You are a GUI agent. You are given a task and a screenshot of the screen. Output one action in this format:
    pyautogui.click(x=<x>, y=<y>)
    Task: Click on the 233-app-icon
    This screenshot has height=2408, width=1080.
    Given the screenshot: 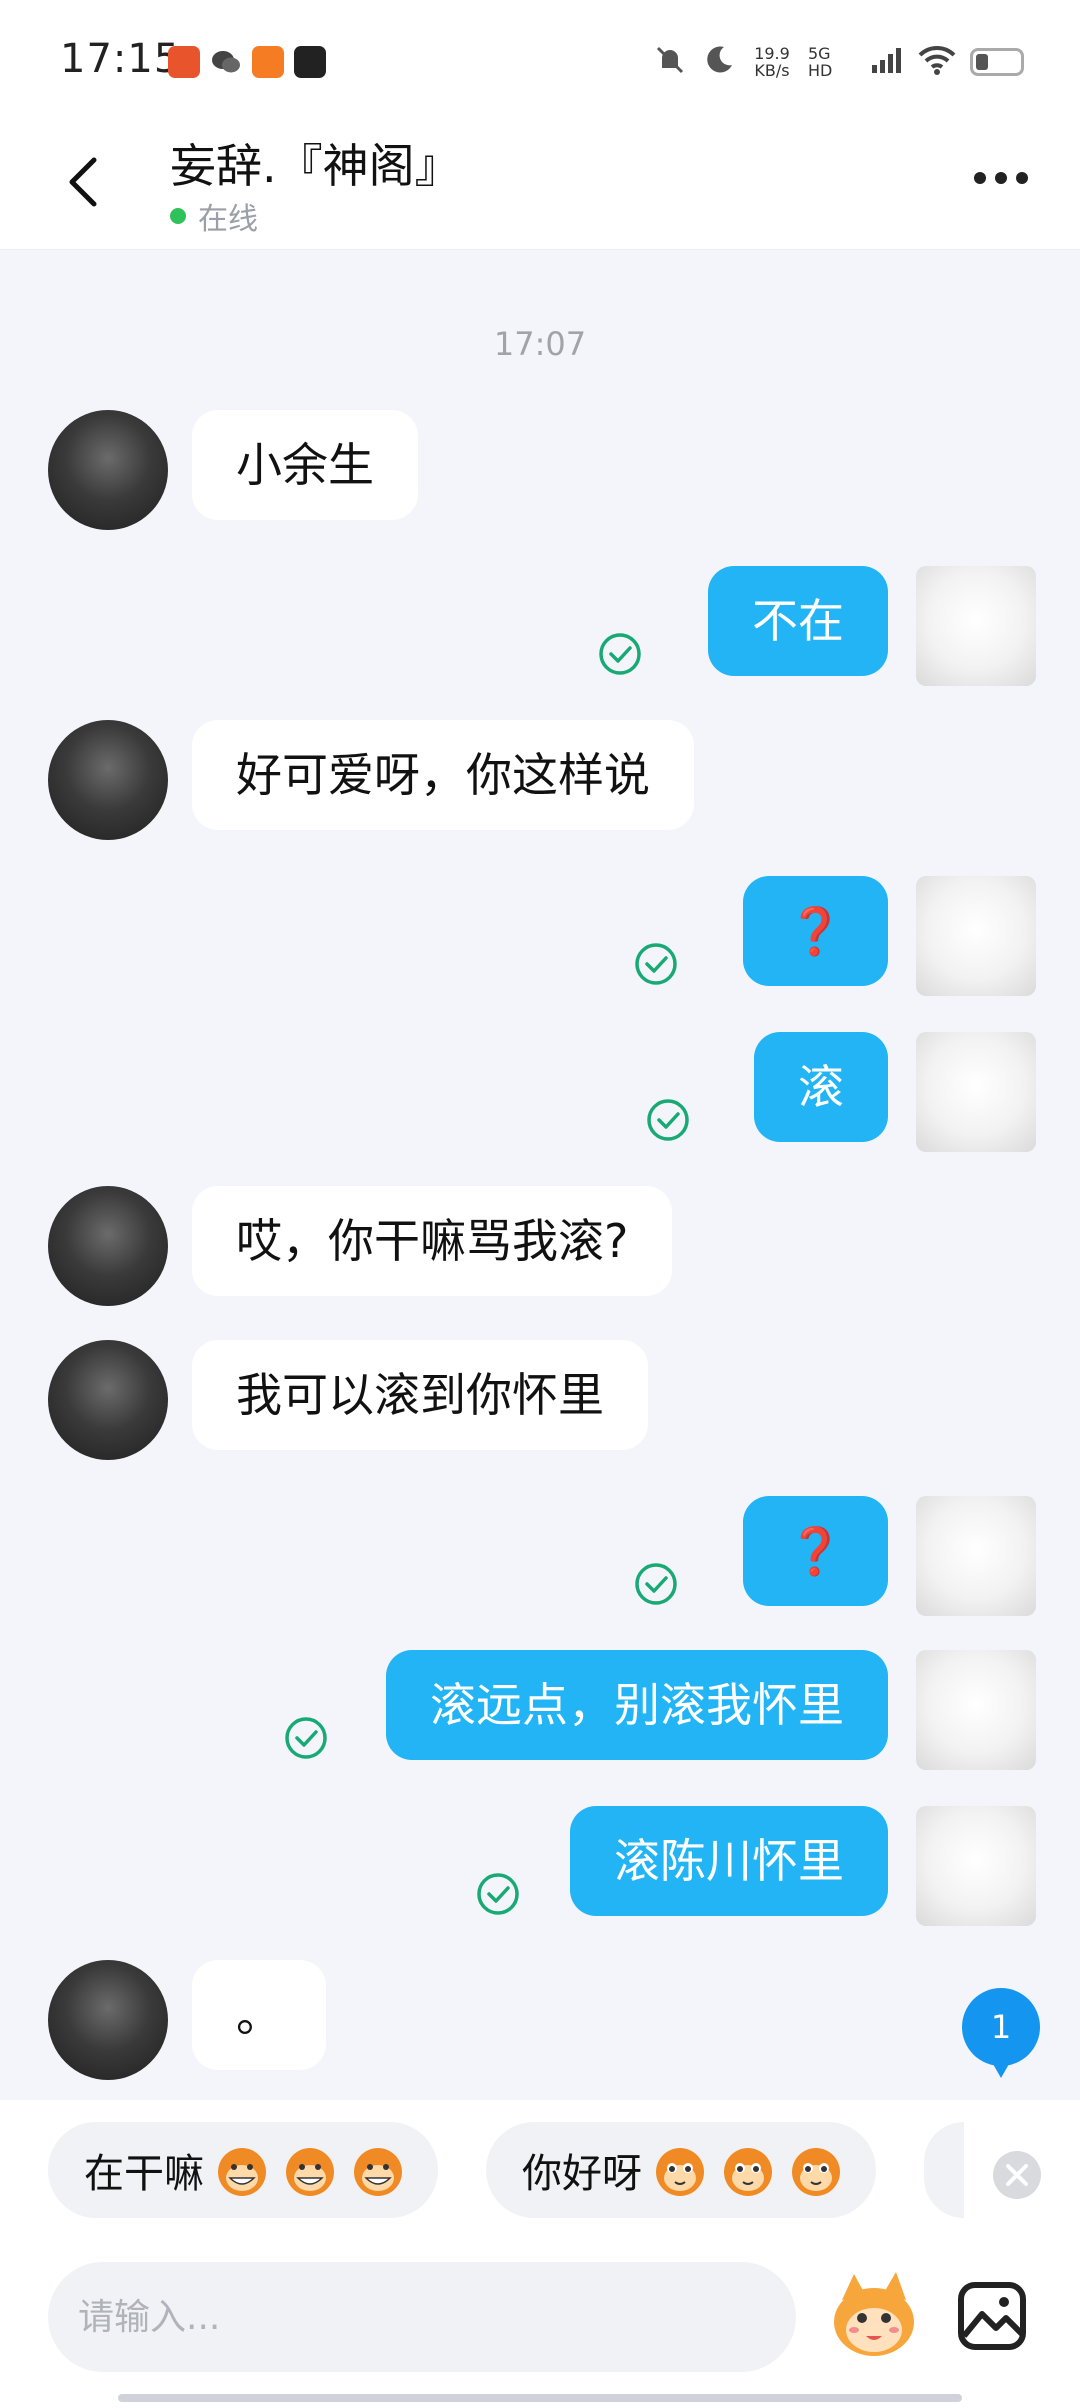 What is the action you would take?
    pyautogui.click(x=268, y=62)
    